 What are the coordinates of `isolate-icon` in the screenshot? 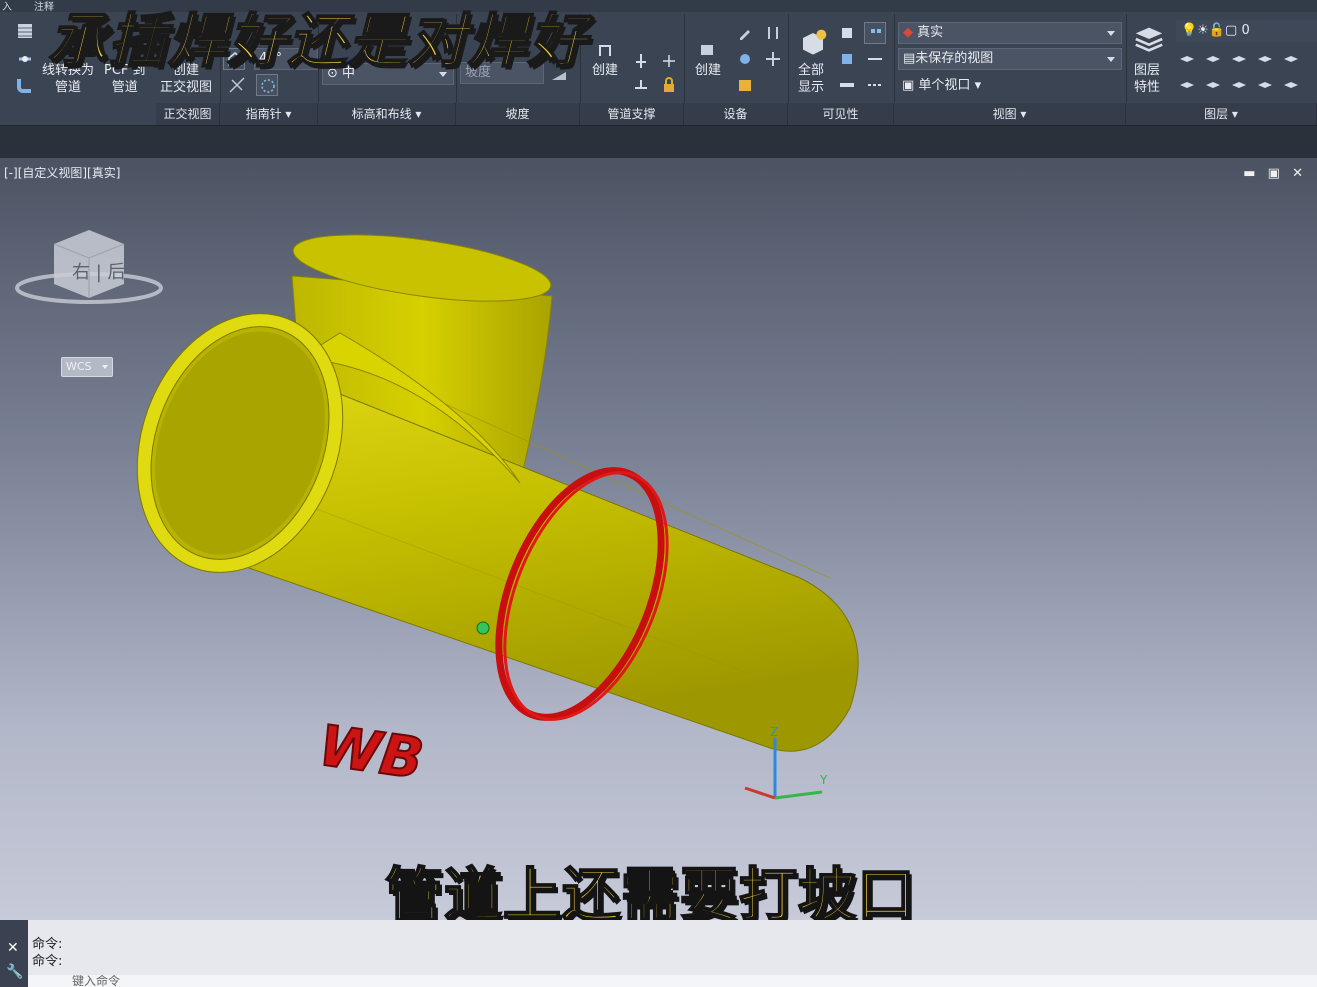 It's located at (847, 33).